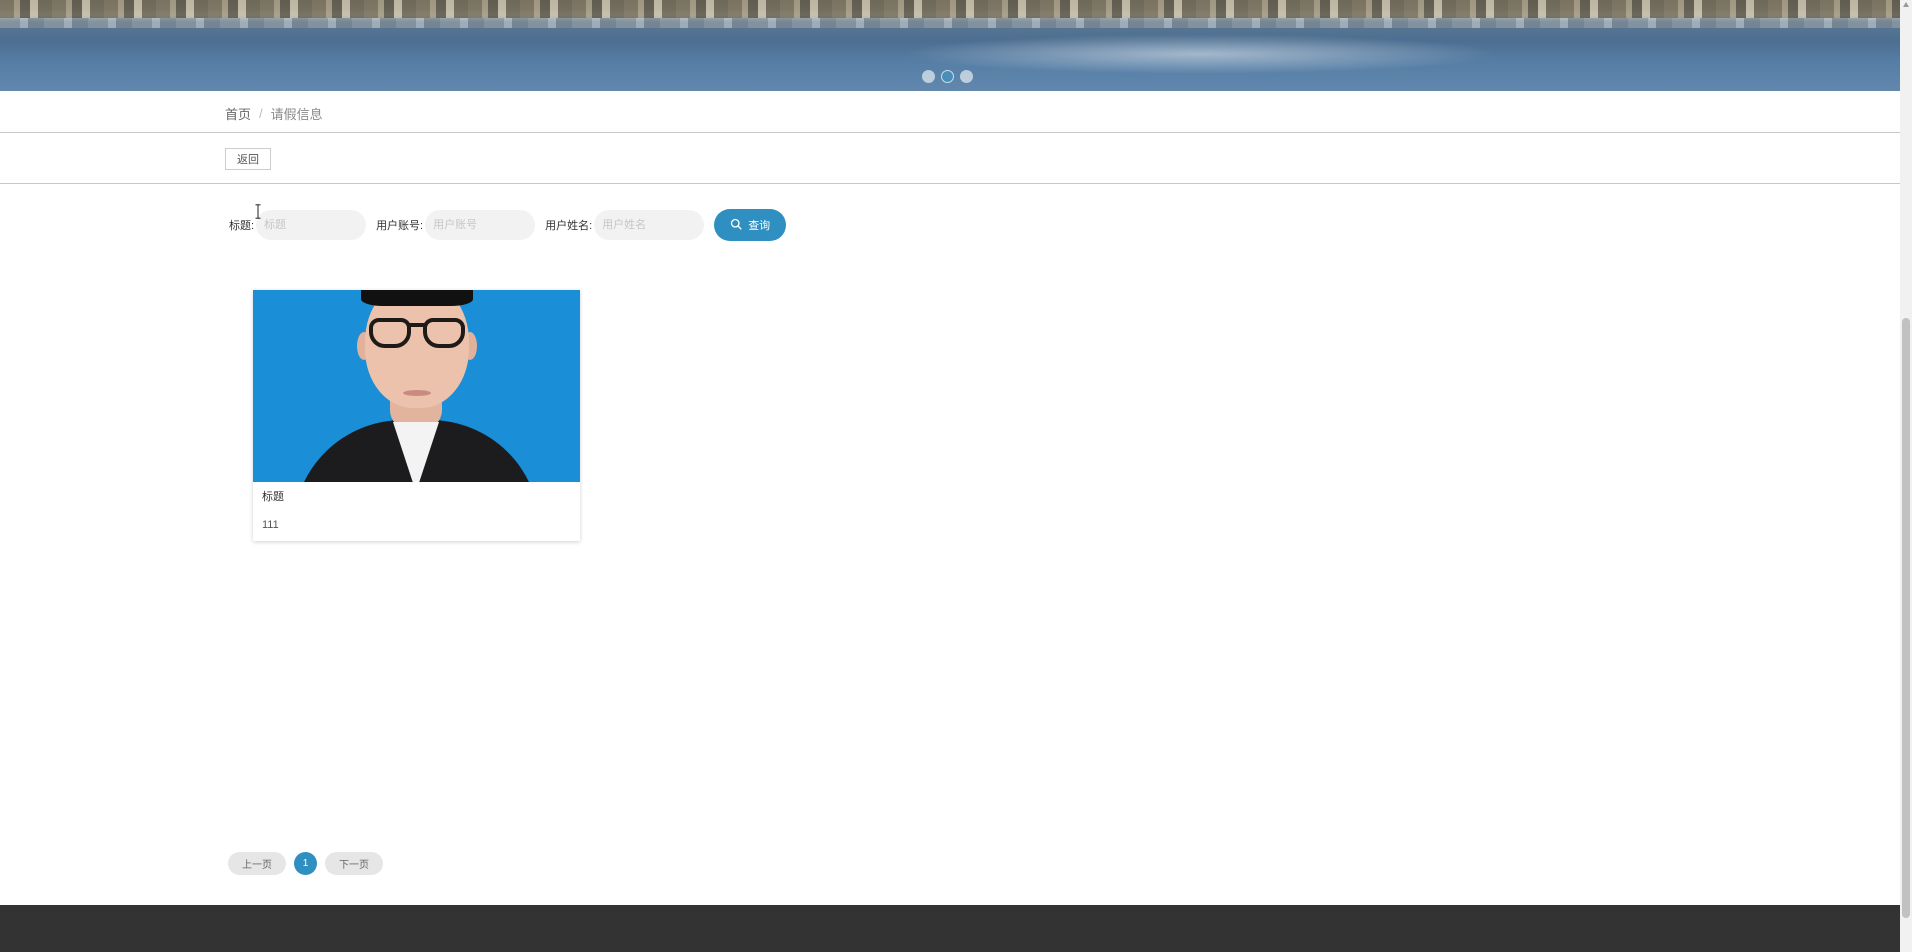  I want to click on prev-page-button: 上一页, so click(257, 863).